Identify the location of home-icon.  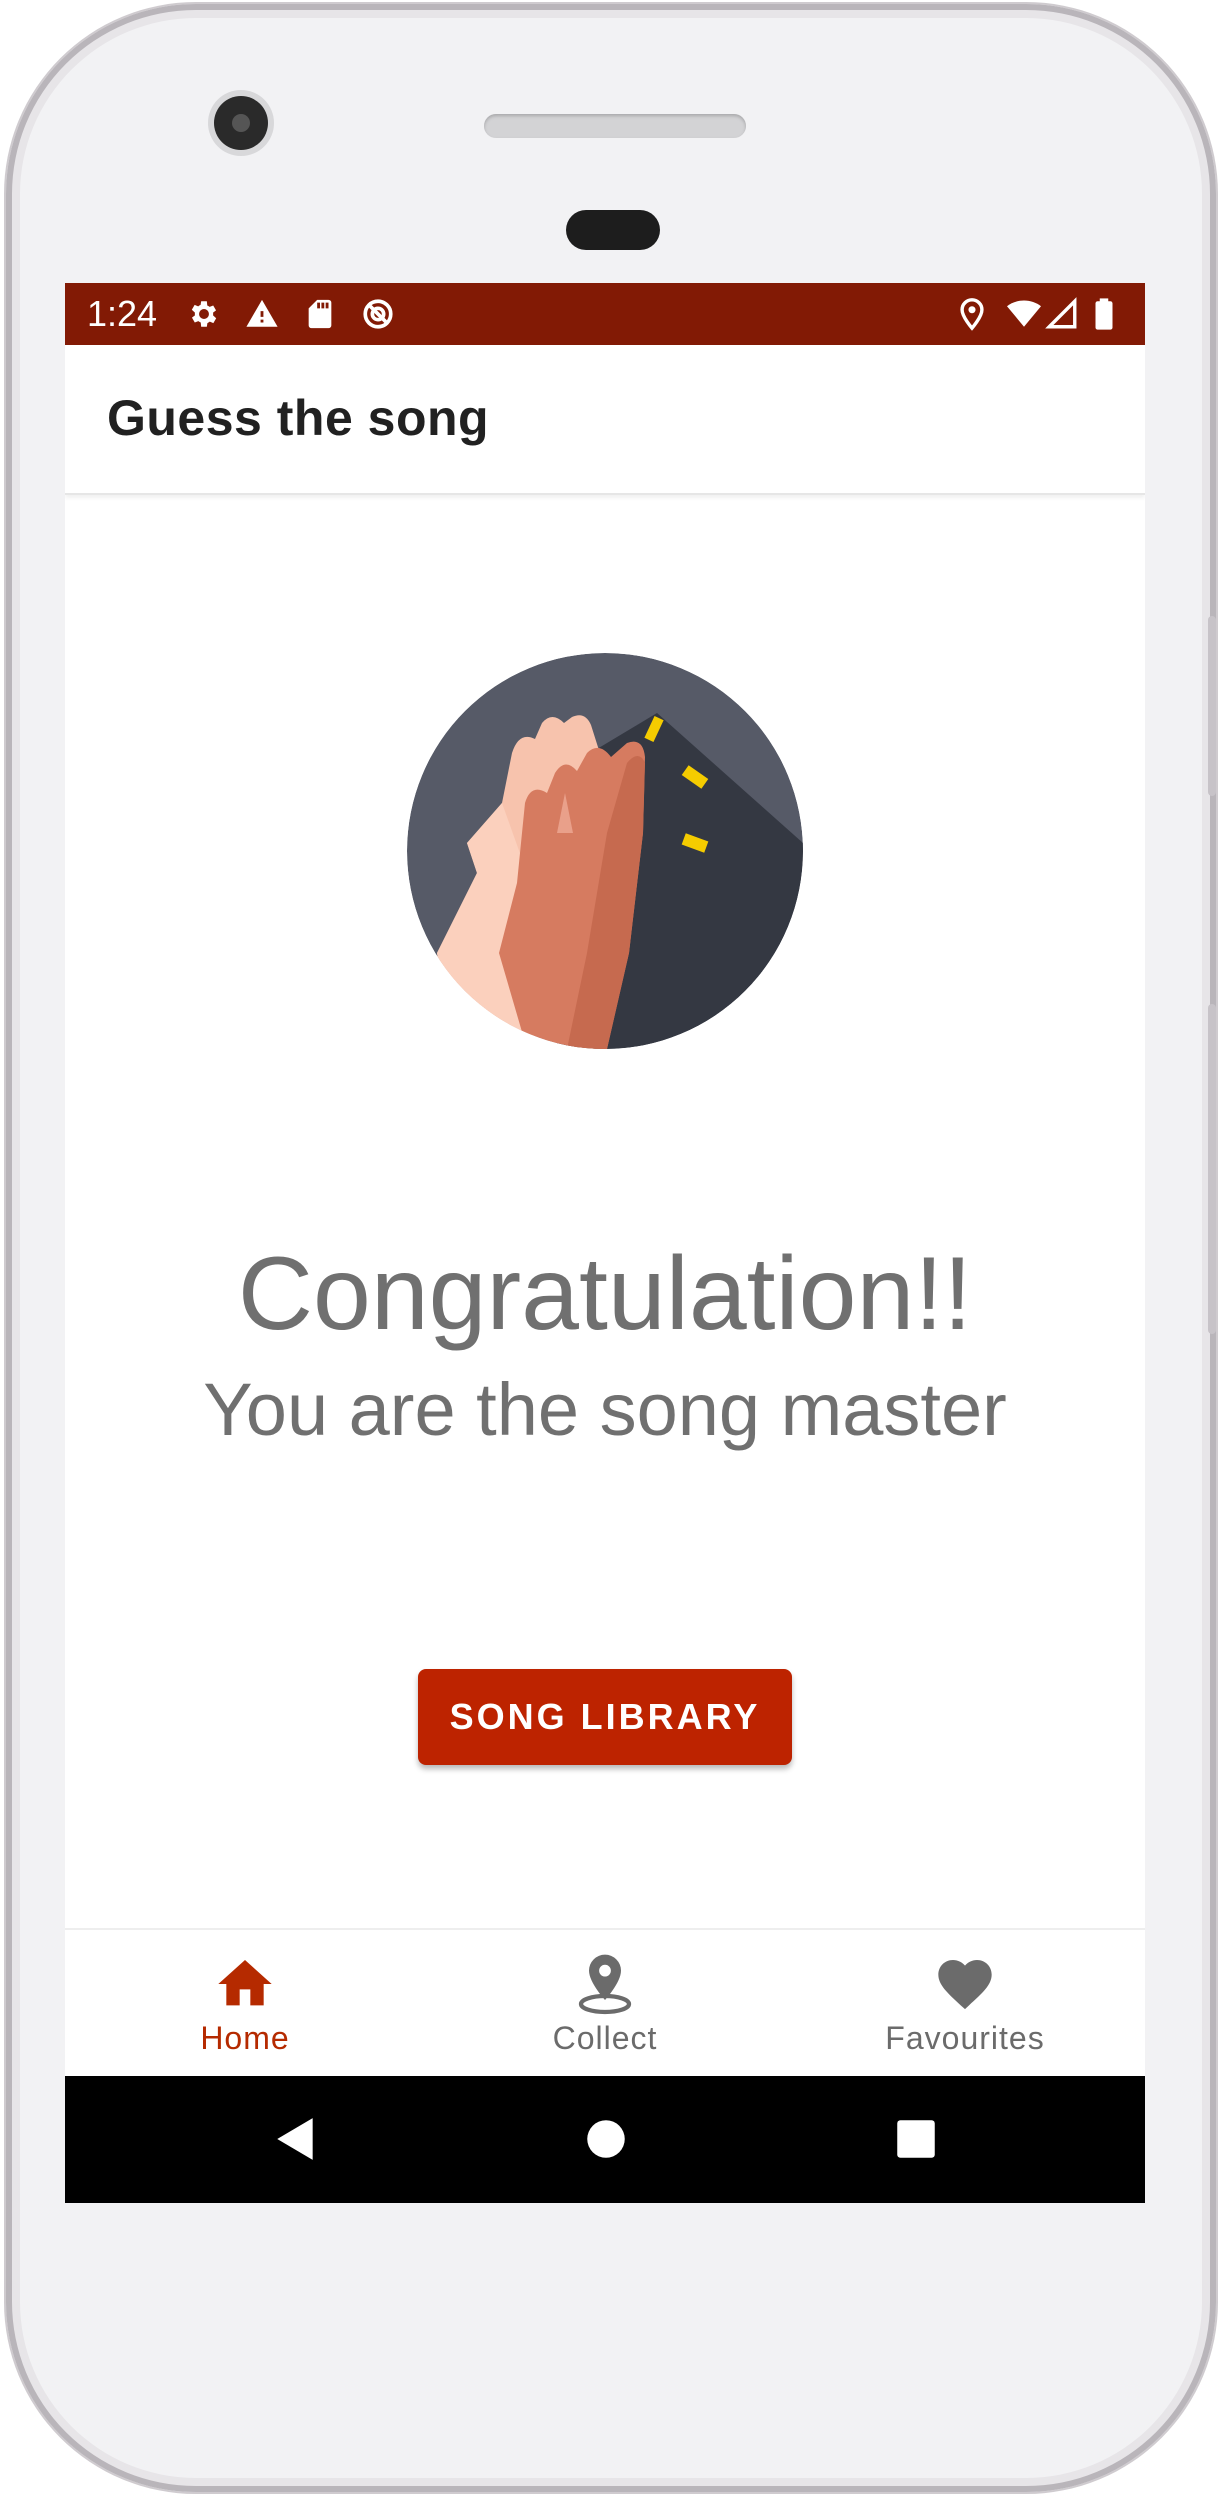
(245, 1983).